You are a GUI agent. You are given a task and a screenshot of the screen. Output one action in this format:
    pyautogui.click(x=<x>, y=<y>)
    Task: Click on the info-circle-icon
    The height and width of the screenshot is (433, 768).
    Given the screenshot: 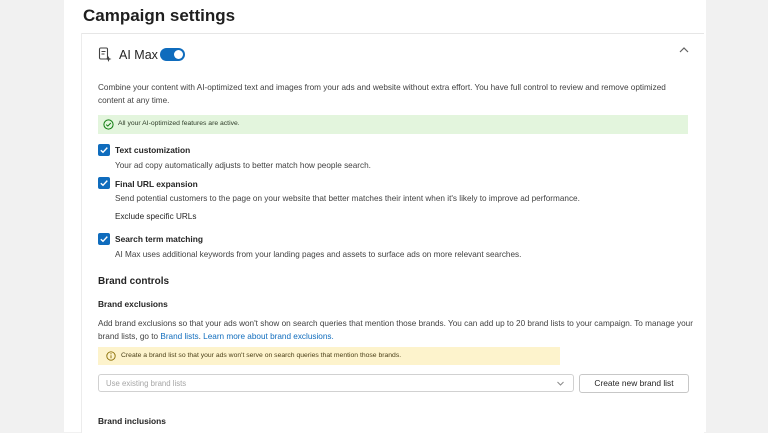 What is the action you would take?
    pyautogui.click(x=111, y=356)
    